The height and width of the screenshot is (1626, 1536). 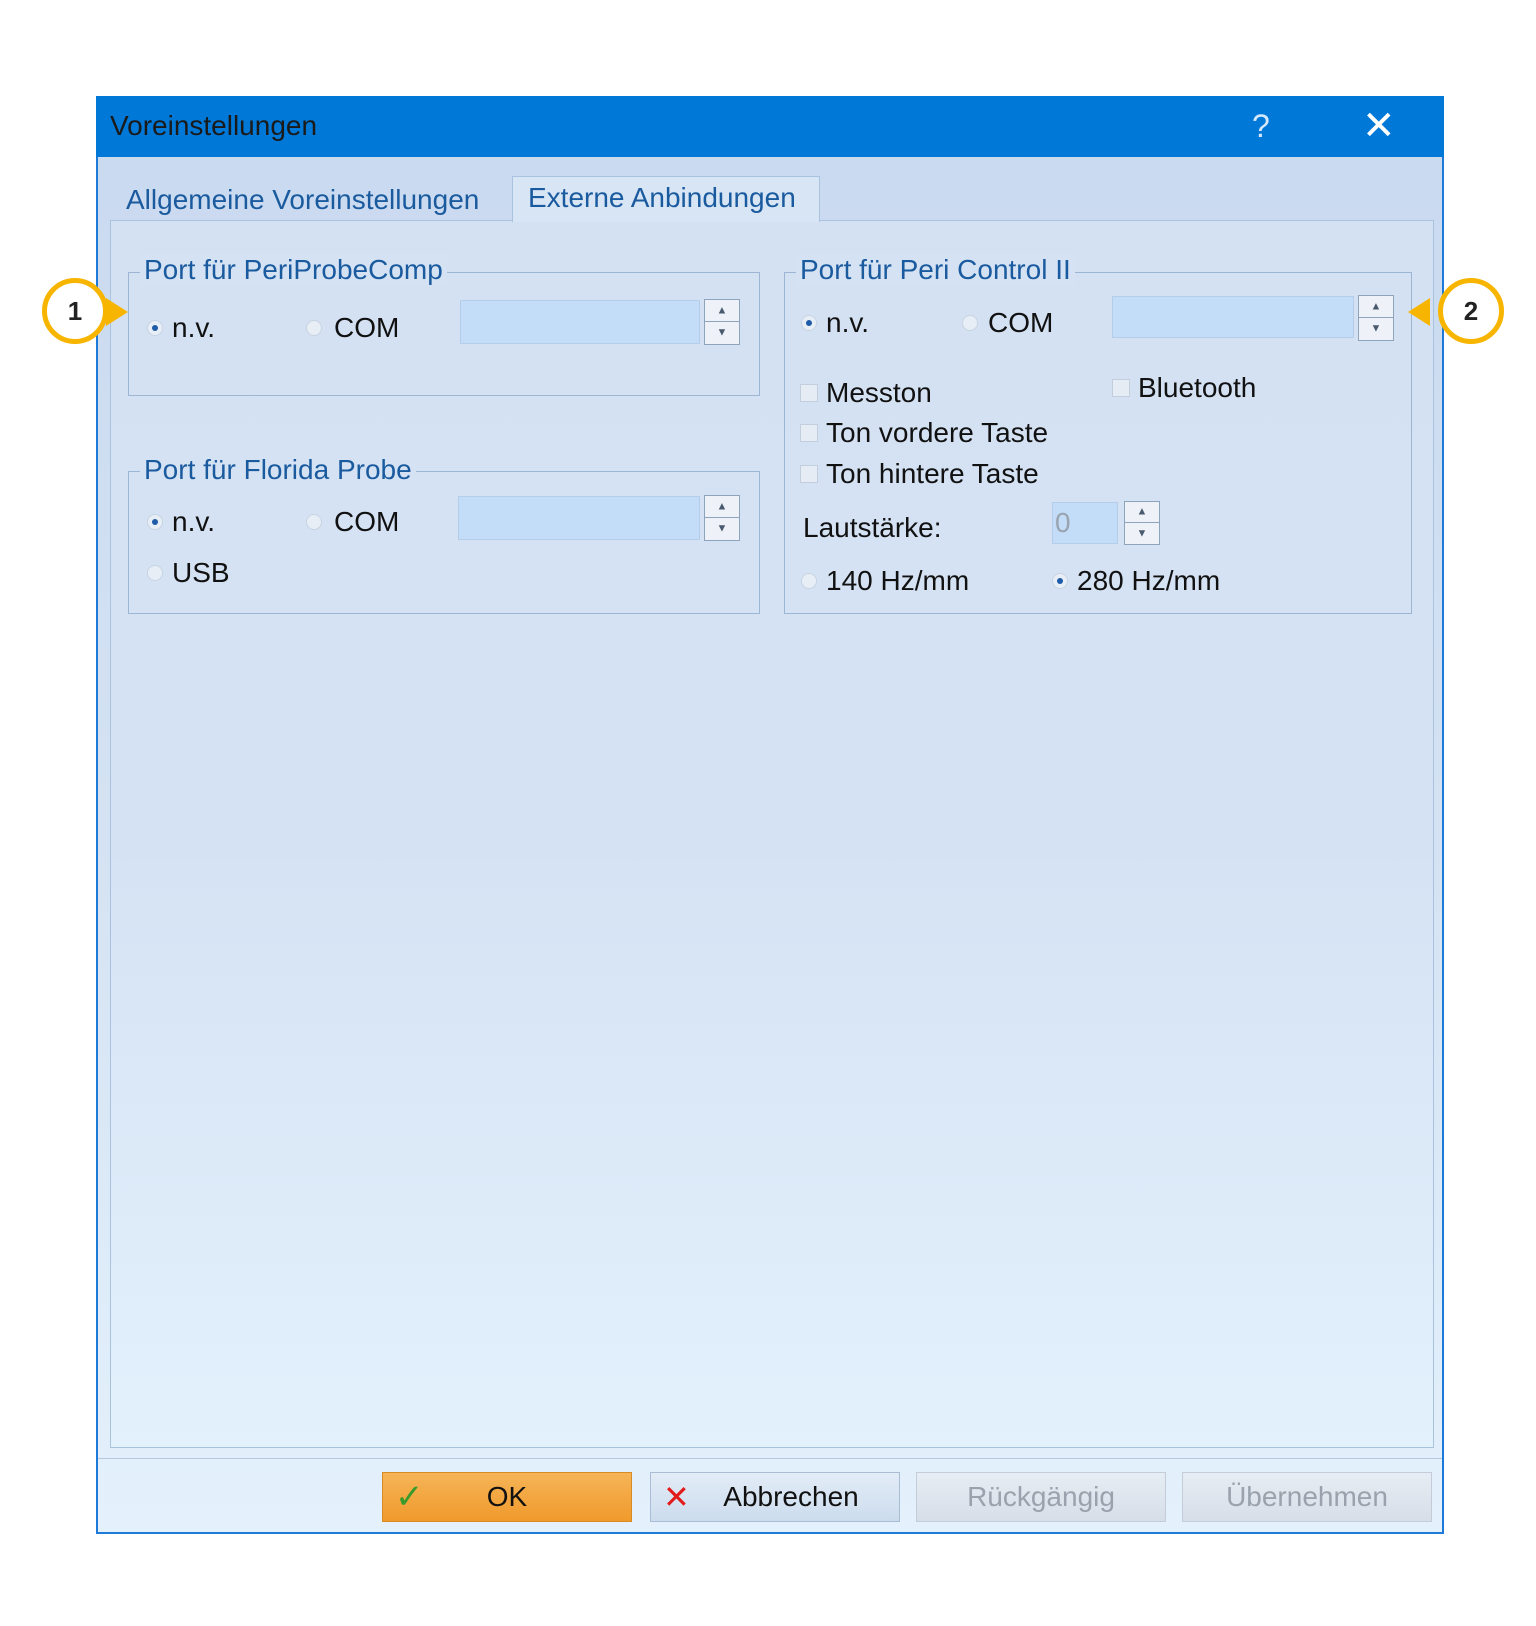 What do you see at coordinates (117, 312) in the screenshot?
I see `callout-1-pointer` at bounding box center [117, 312].